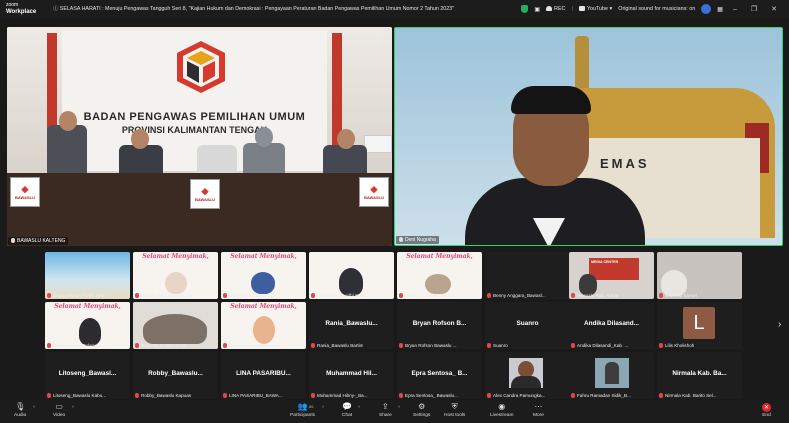 The width and height of the screenshot is (789, 423). Describe the element at coordinates (551, 100) in the screenshot. I see `speaker-hair` at that location.